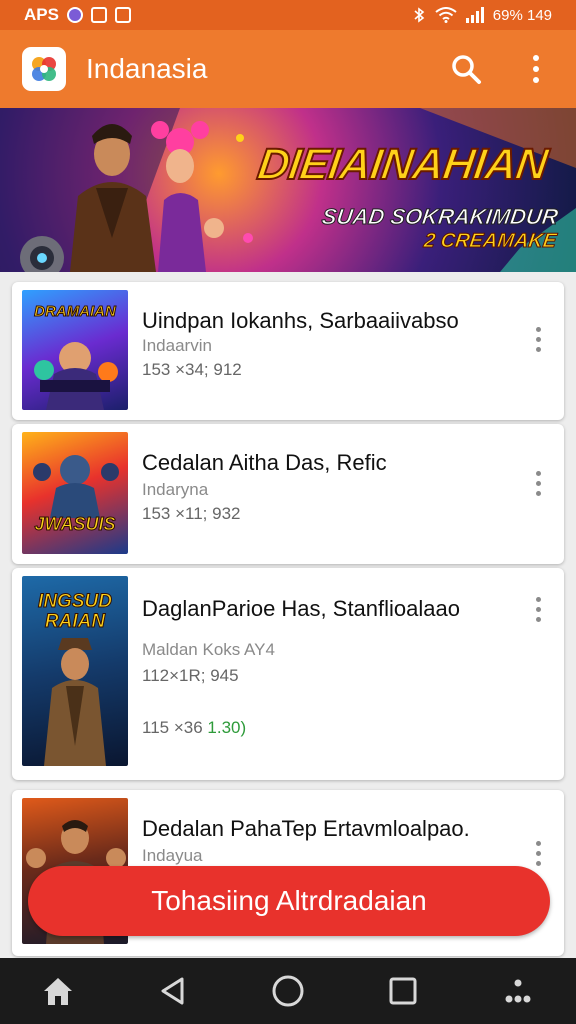 This screenshot has width=576, height=1024. I want to click on item-title: Uindpan Iokanhs, Sarbaaiivabso, so click(300, 320).